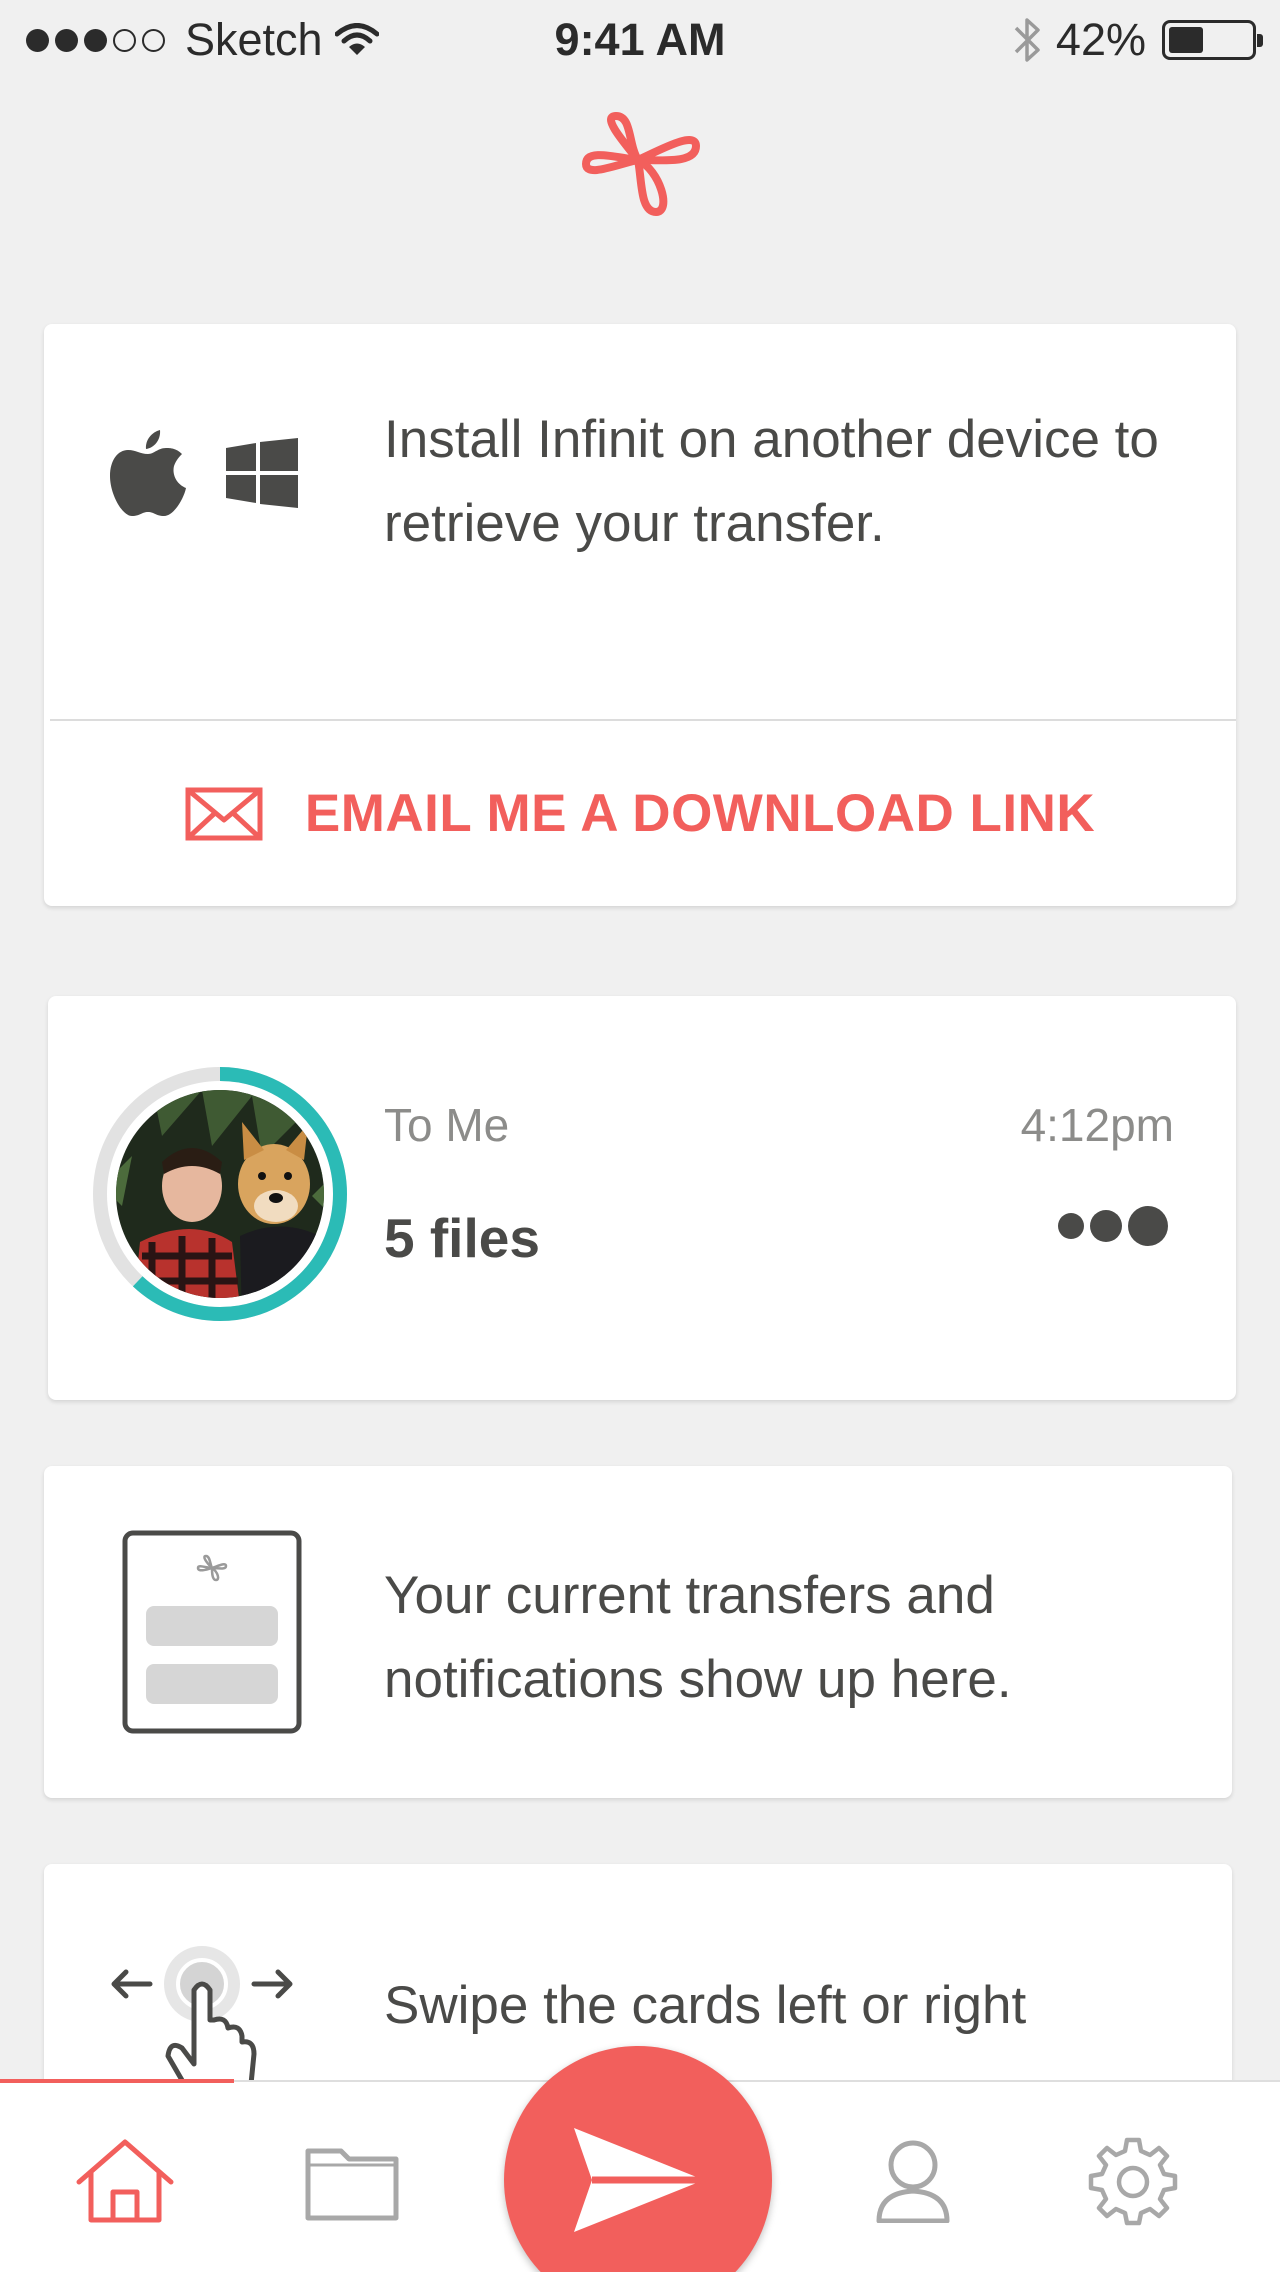  I want to click on tab-files, so click(352, 2181).